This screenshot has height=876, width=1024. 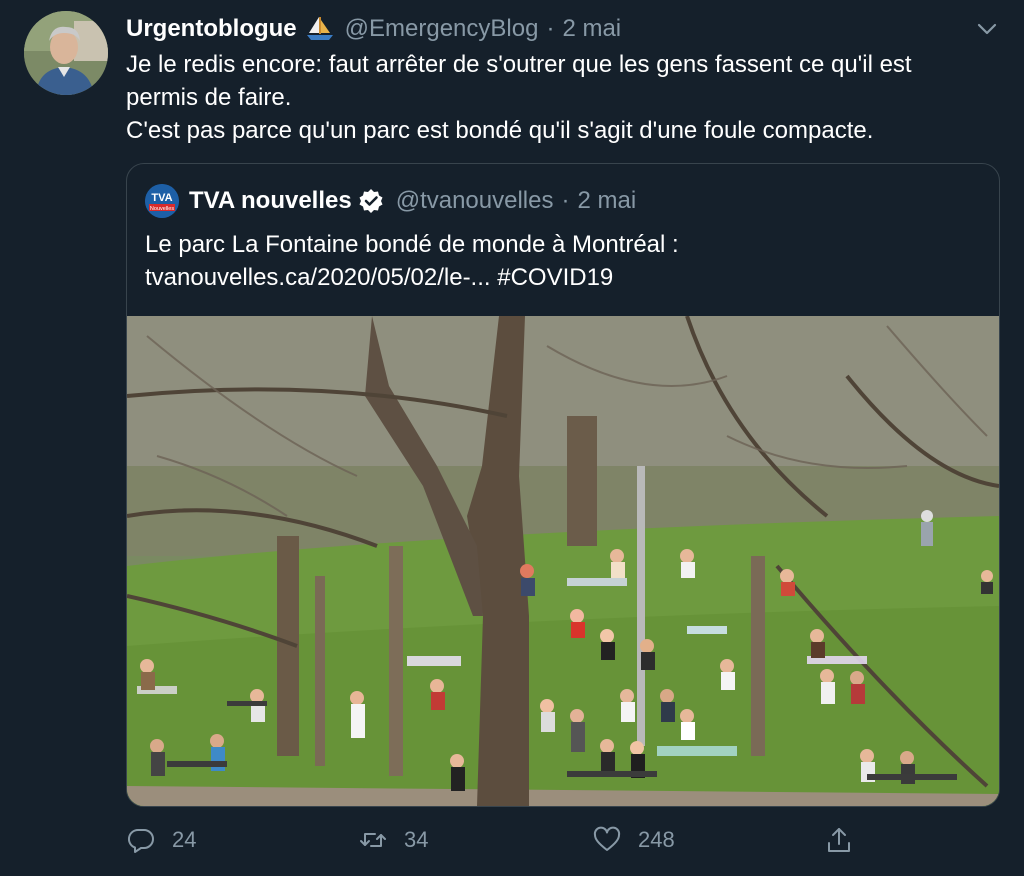 I want to click on like-button: 248, so click(x=633, y=840).